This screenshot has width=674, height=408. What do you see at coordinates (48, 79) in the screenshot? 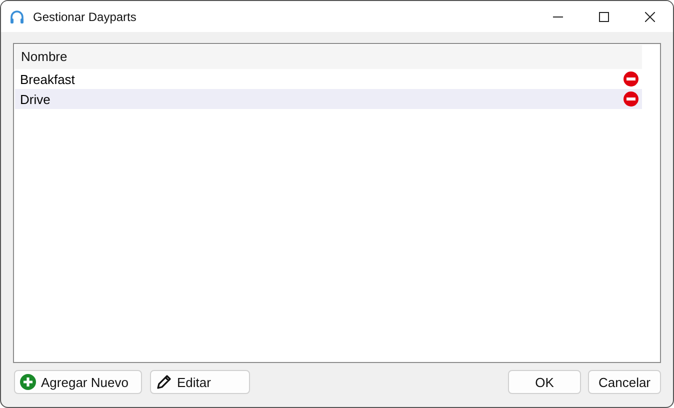
I see `row-name: Breakfast` at bounding box center [48, 79].